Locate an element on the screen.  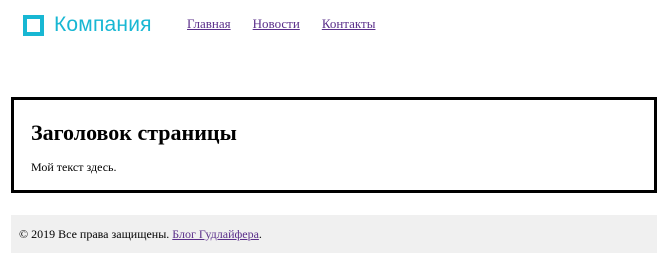
logo-text: Компания is located at coordinates (103, 24).